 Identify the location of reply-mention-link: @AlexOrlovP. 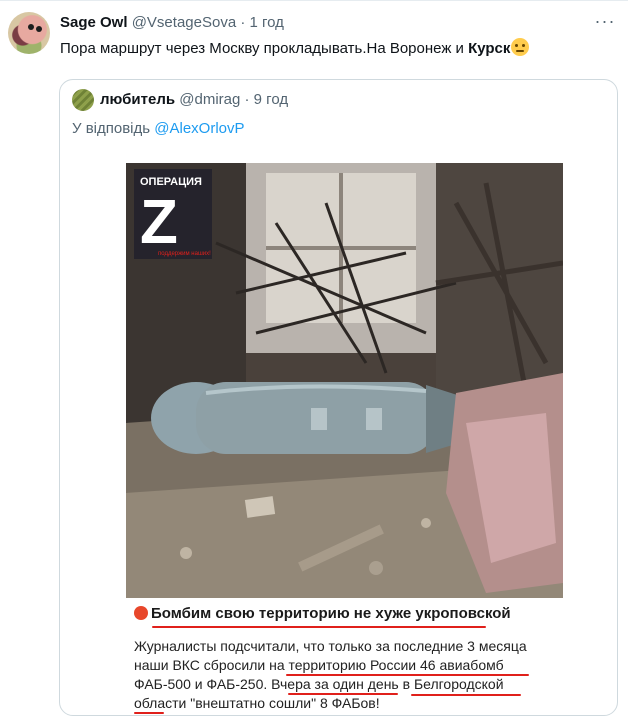
(199, 128).